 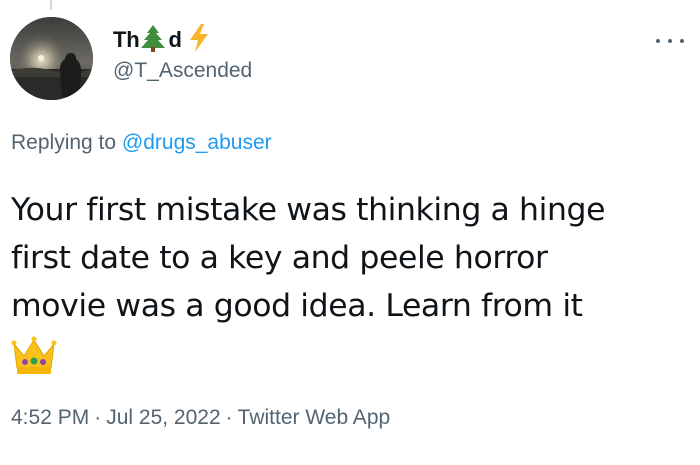 What do you see at coordinates (66, 142) in the screenshot?
I see `replying-to-label: Replying to` at bounding box center [66, 142].